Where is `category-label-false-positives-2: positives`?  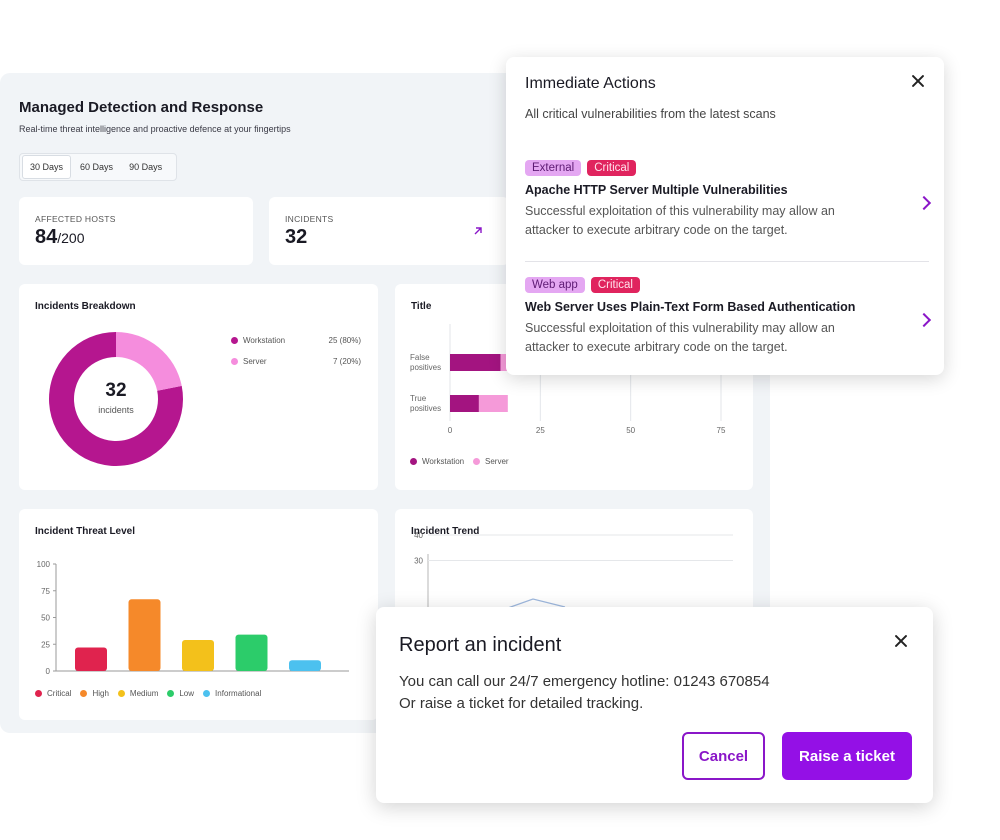 category-label-false-positives-2: positives is located at coordinates (425, 367).